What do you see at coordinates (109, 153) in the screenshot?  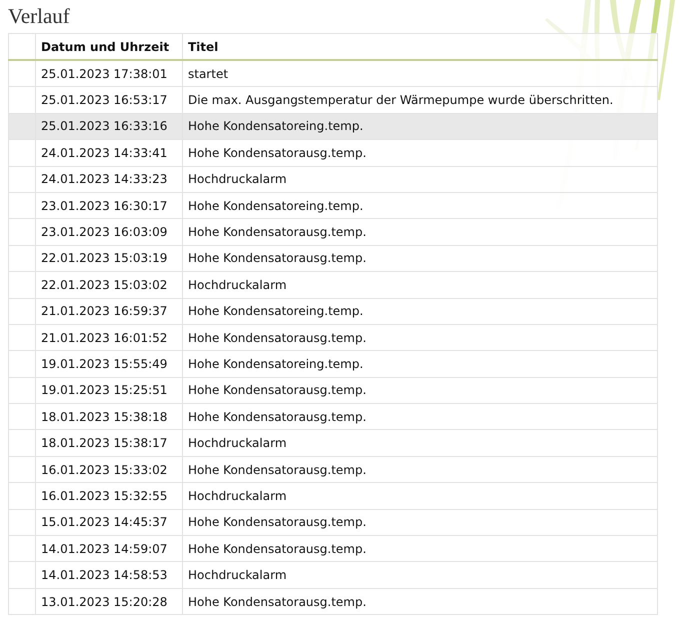 I see `table-cell: 24.01.2023 14:33:41` at bounding box center [109, 153].